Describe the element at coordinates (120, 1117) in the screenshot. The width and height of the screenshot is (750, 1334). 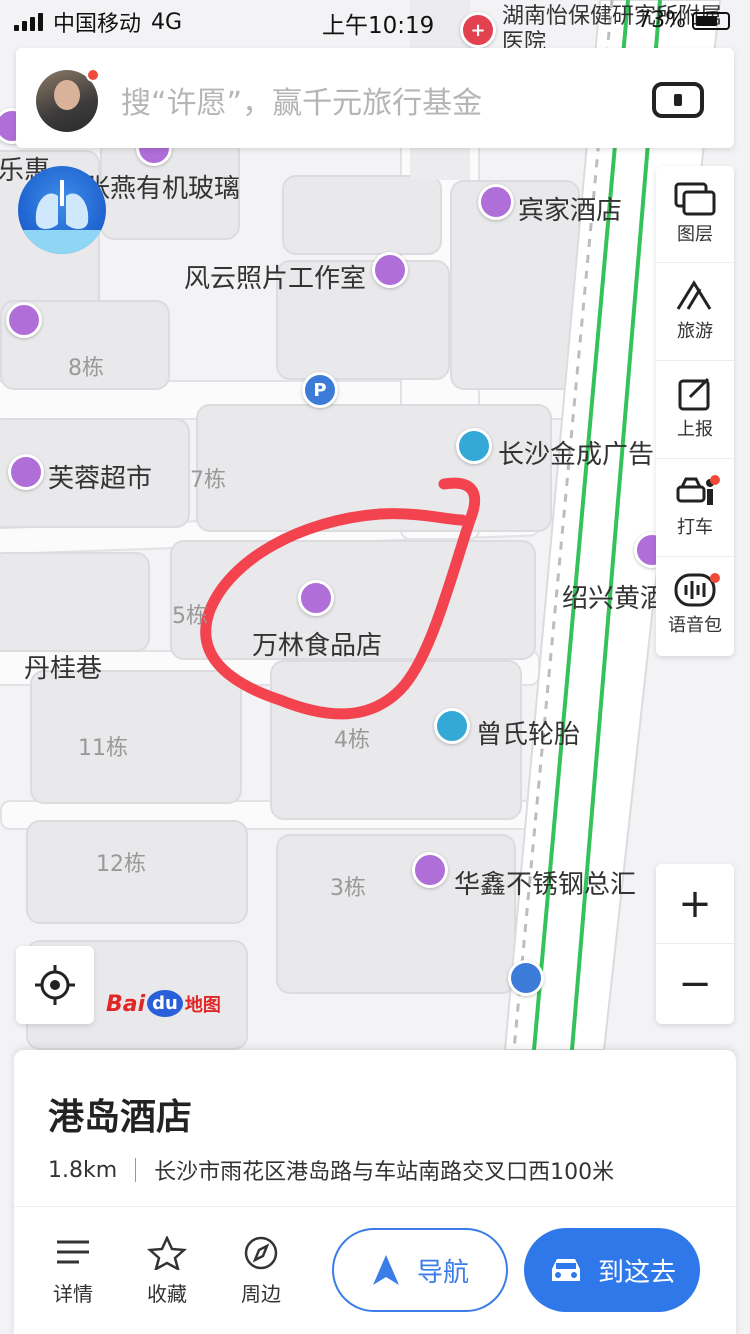
I see `place-title: 港岛酒店` at that location.